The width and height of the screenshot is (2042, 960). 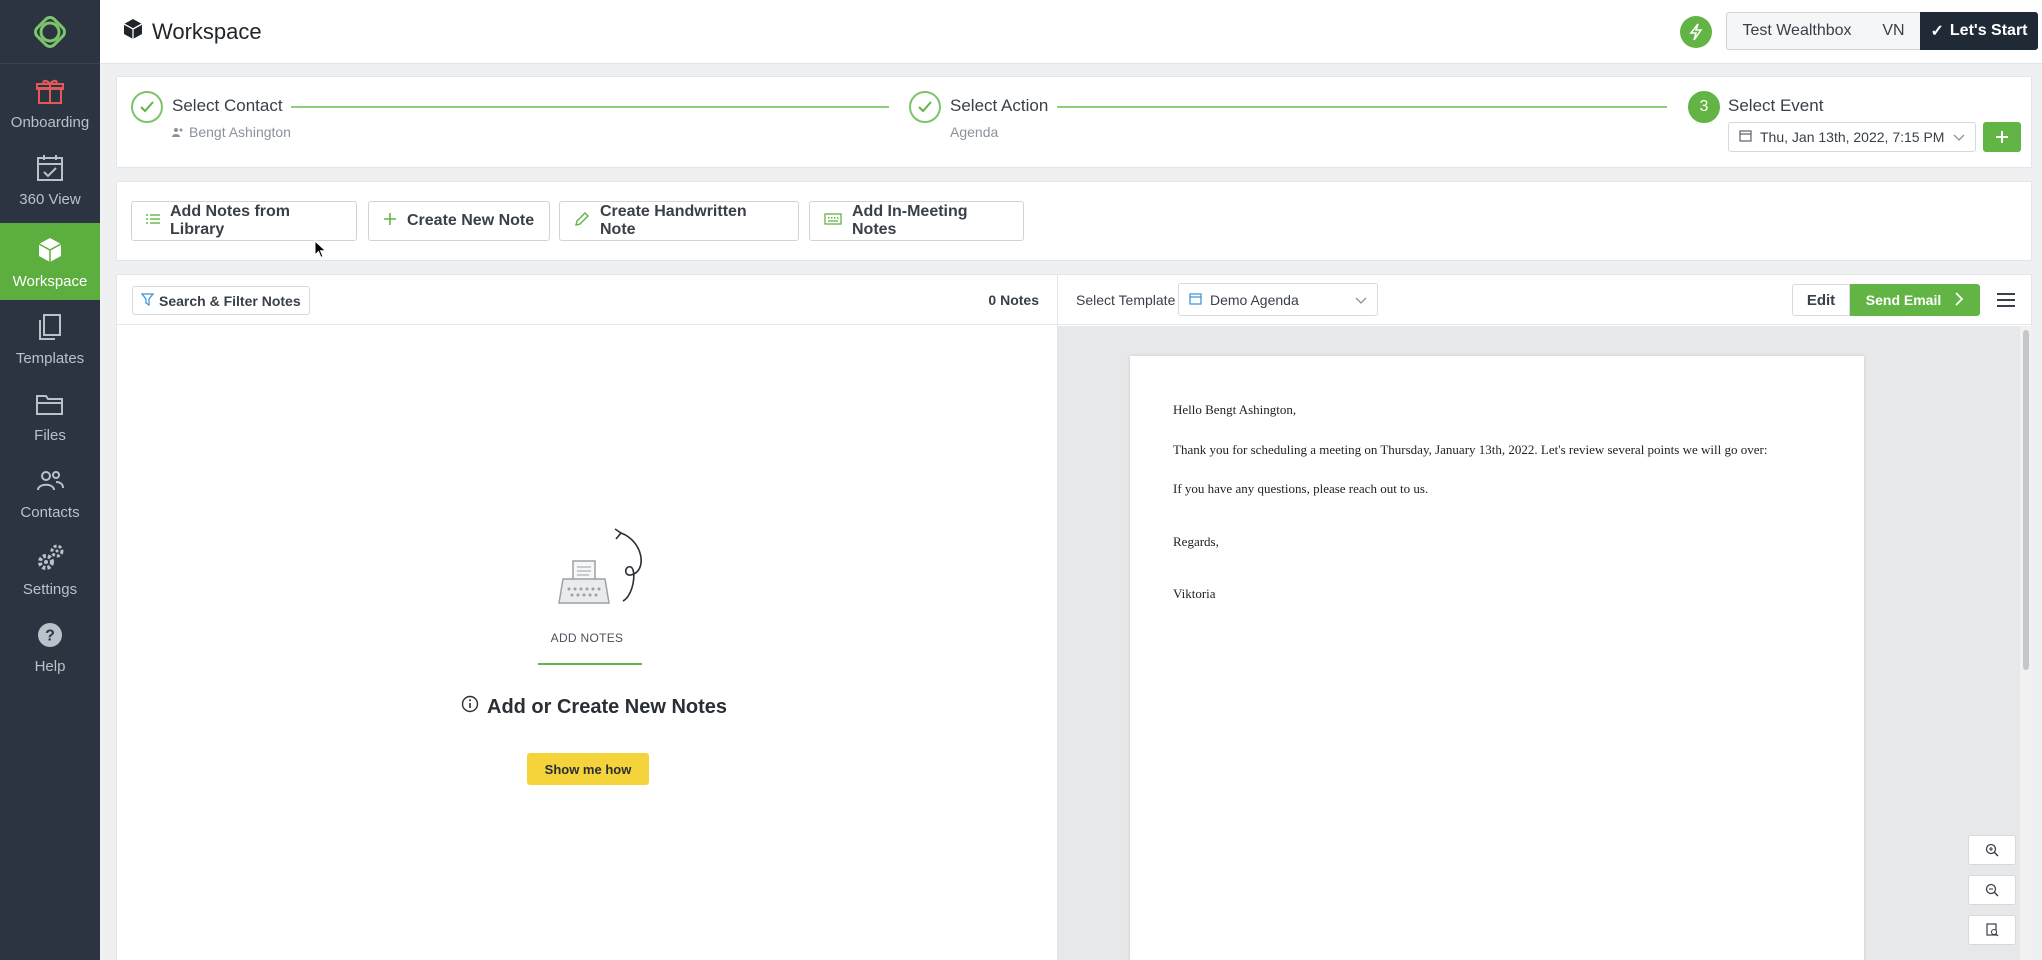 What do you see at coordinates (50, 666) in the screenshot?
I see `sidebar-item-label: Help` at bounding box center [50, 666].